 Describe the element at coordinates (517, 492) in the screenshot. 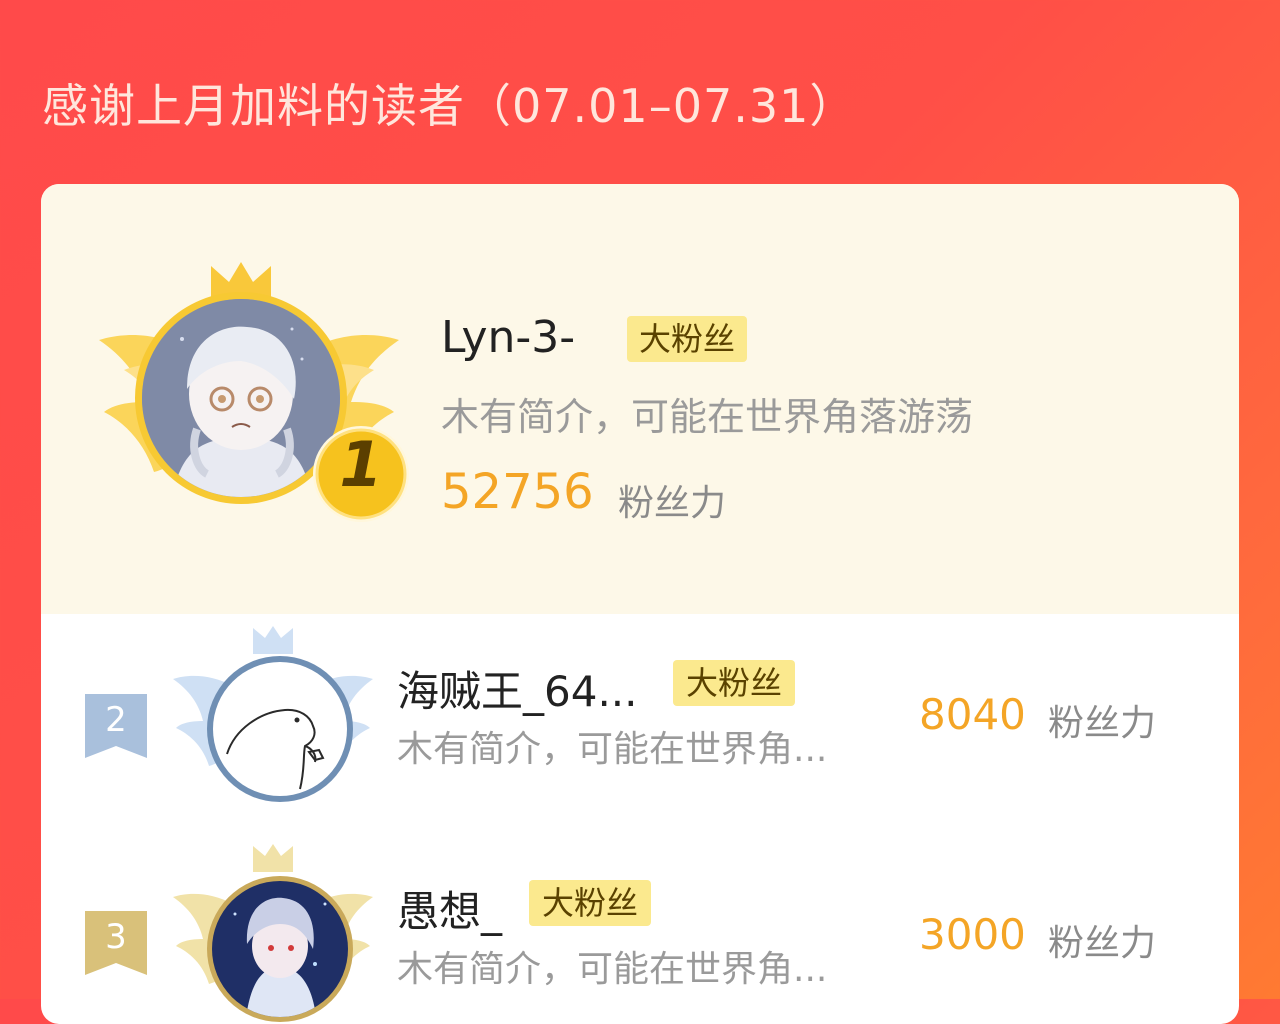

I see `fan-score: 52756` at that location.